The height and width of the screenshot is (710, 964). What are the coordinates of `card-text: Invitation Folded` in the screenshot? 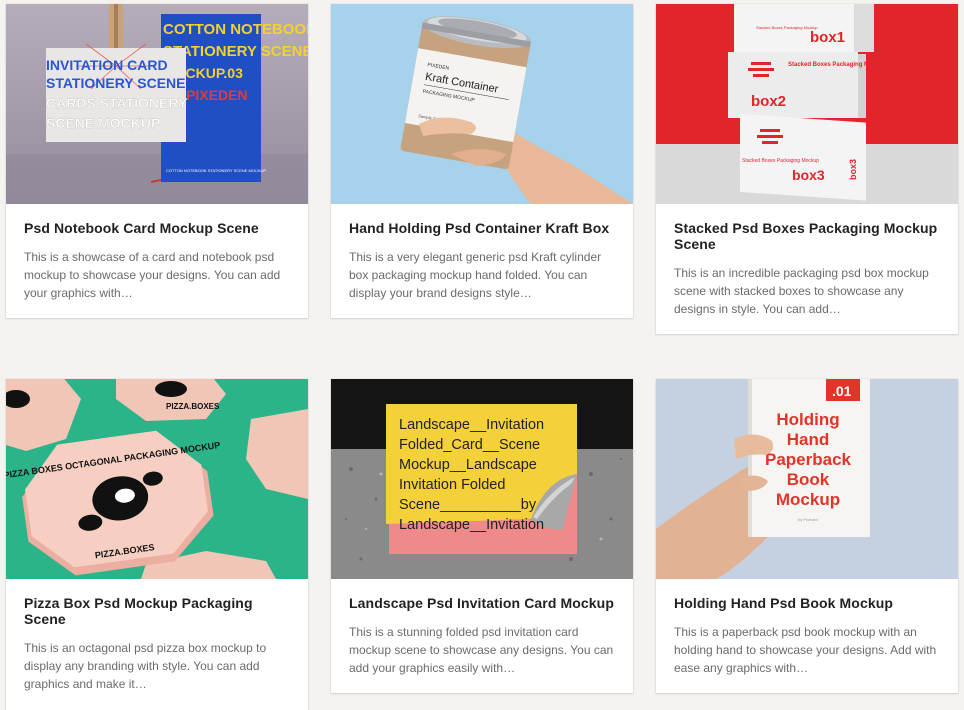 It's located at (452, 485).